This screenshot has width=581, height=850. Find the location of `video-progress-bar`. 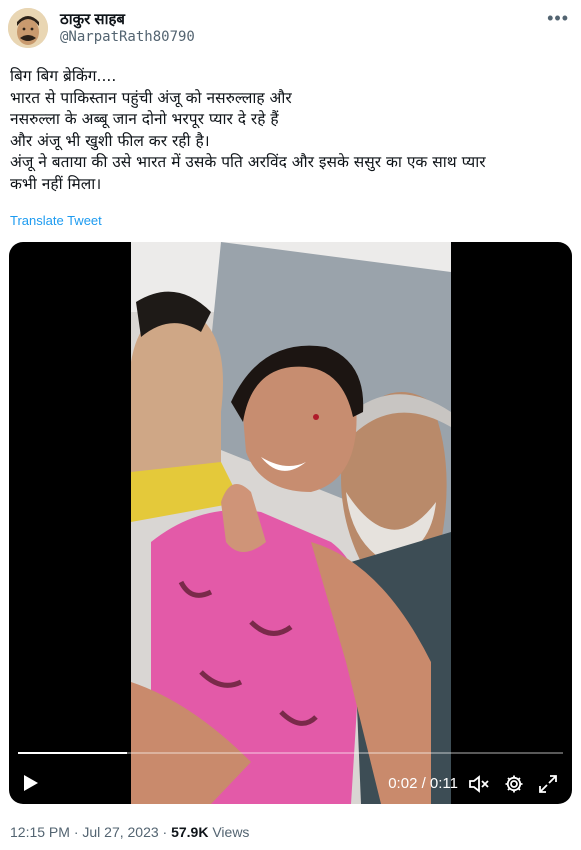

video-progress-bar is located at coordinates (290, 753).